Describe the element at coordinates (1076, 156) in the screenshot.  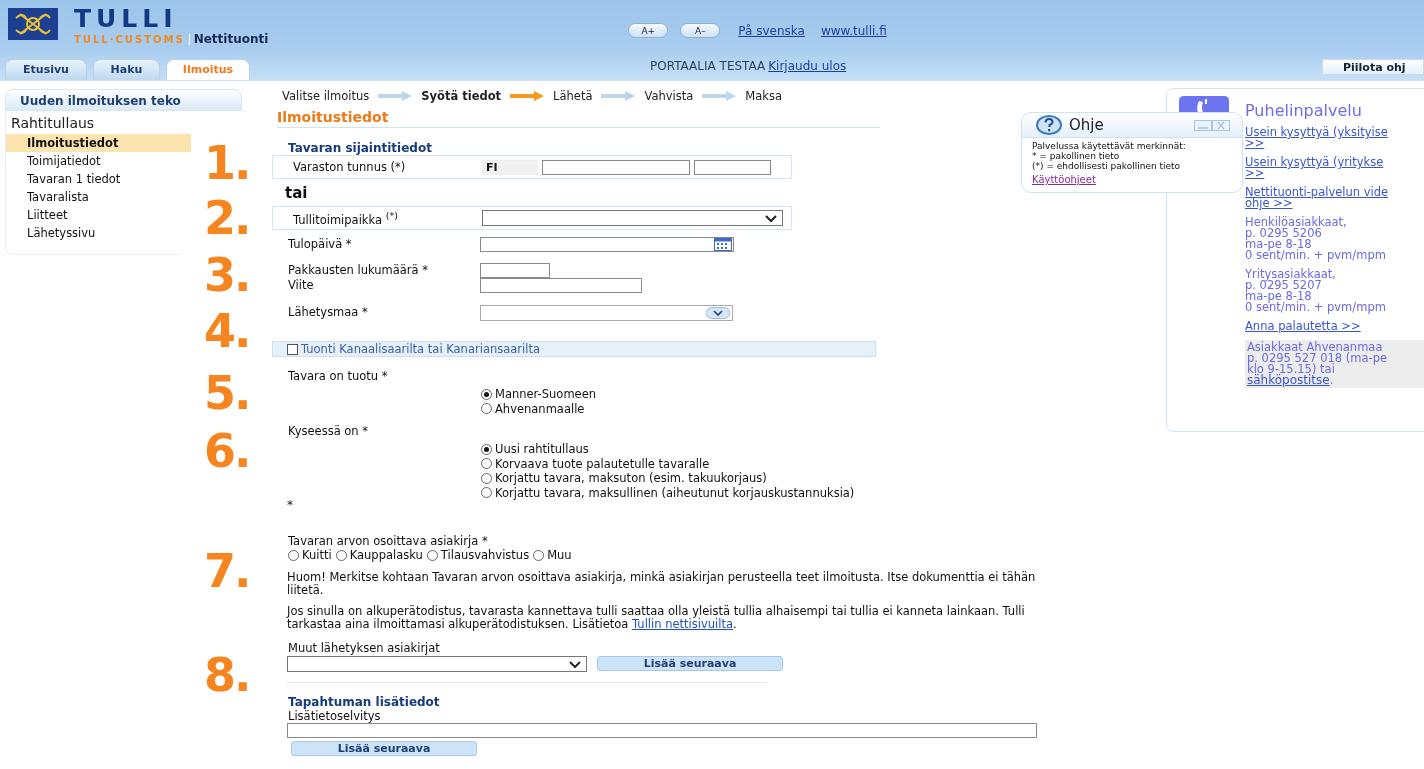
I see `popup-text: * = pakollinen tieto` at that location.